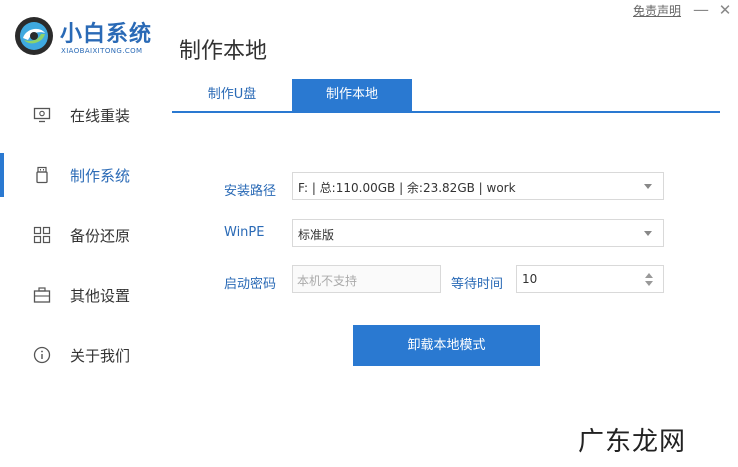 This screenshot has width=738, height=467. I want to click on wait-time-label: 等待时间, so click(477, 284).